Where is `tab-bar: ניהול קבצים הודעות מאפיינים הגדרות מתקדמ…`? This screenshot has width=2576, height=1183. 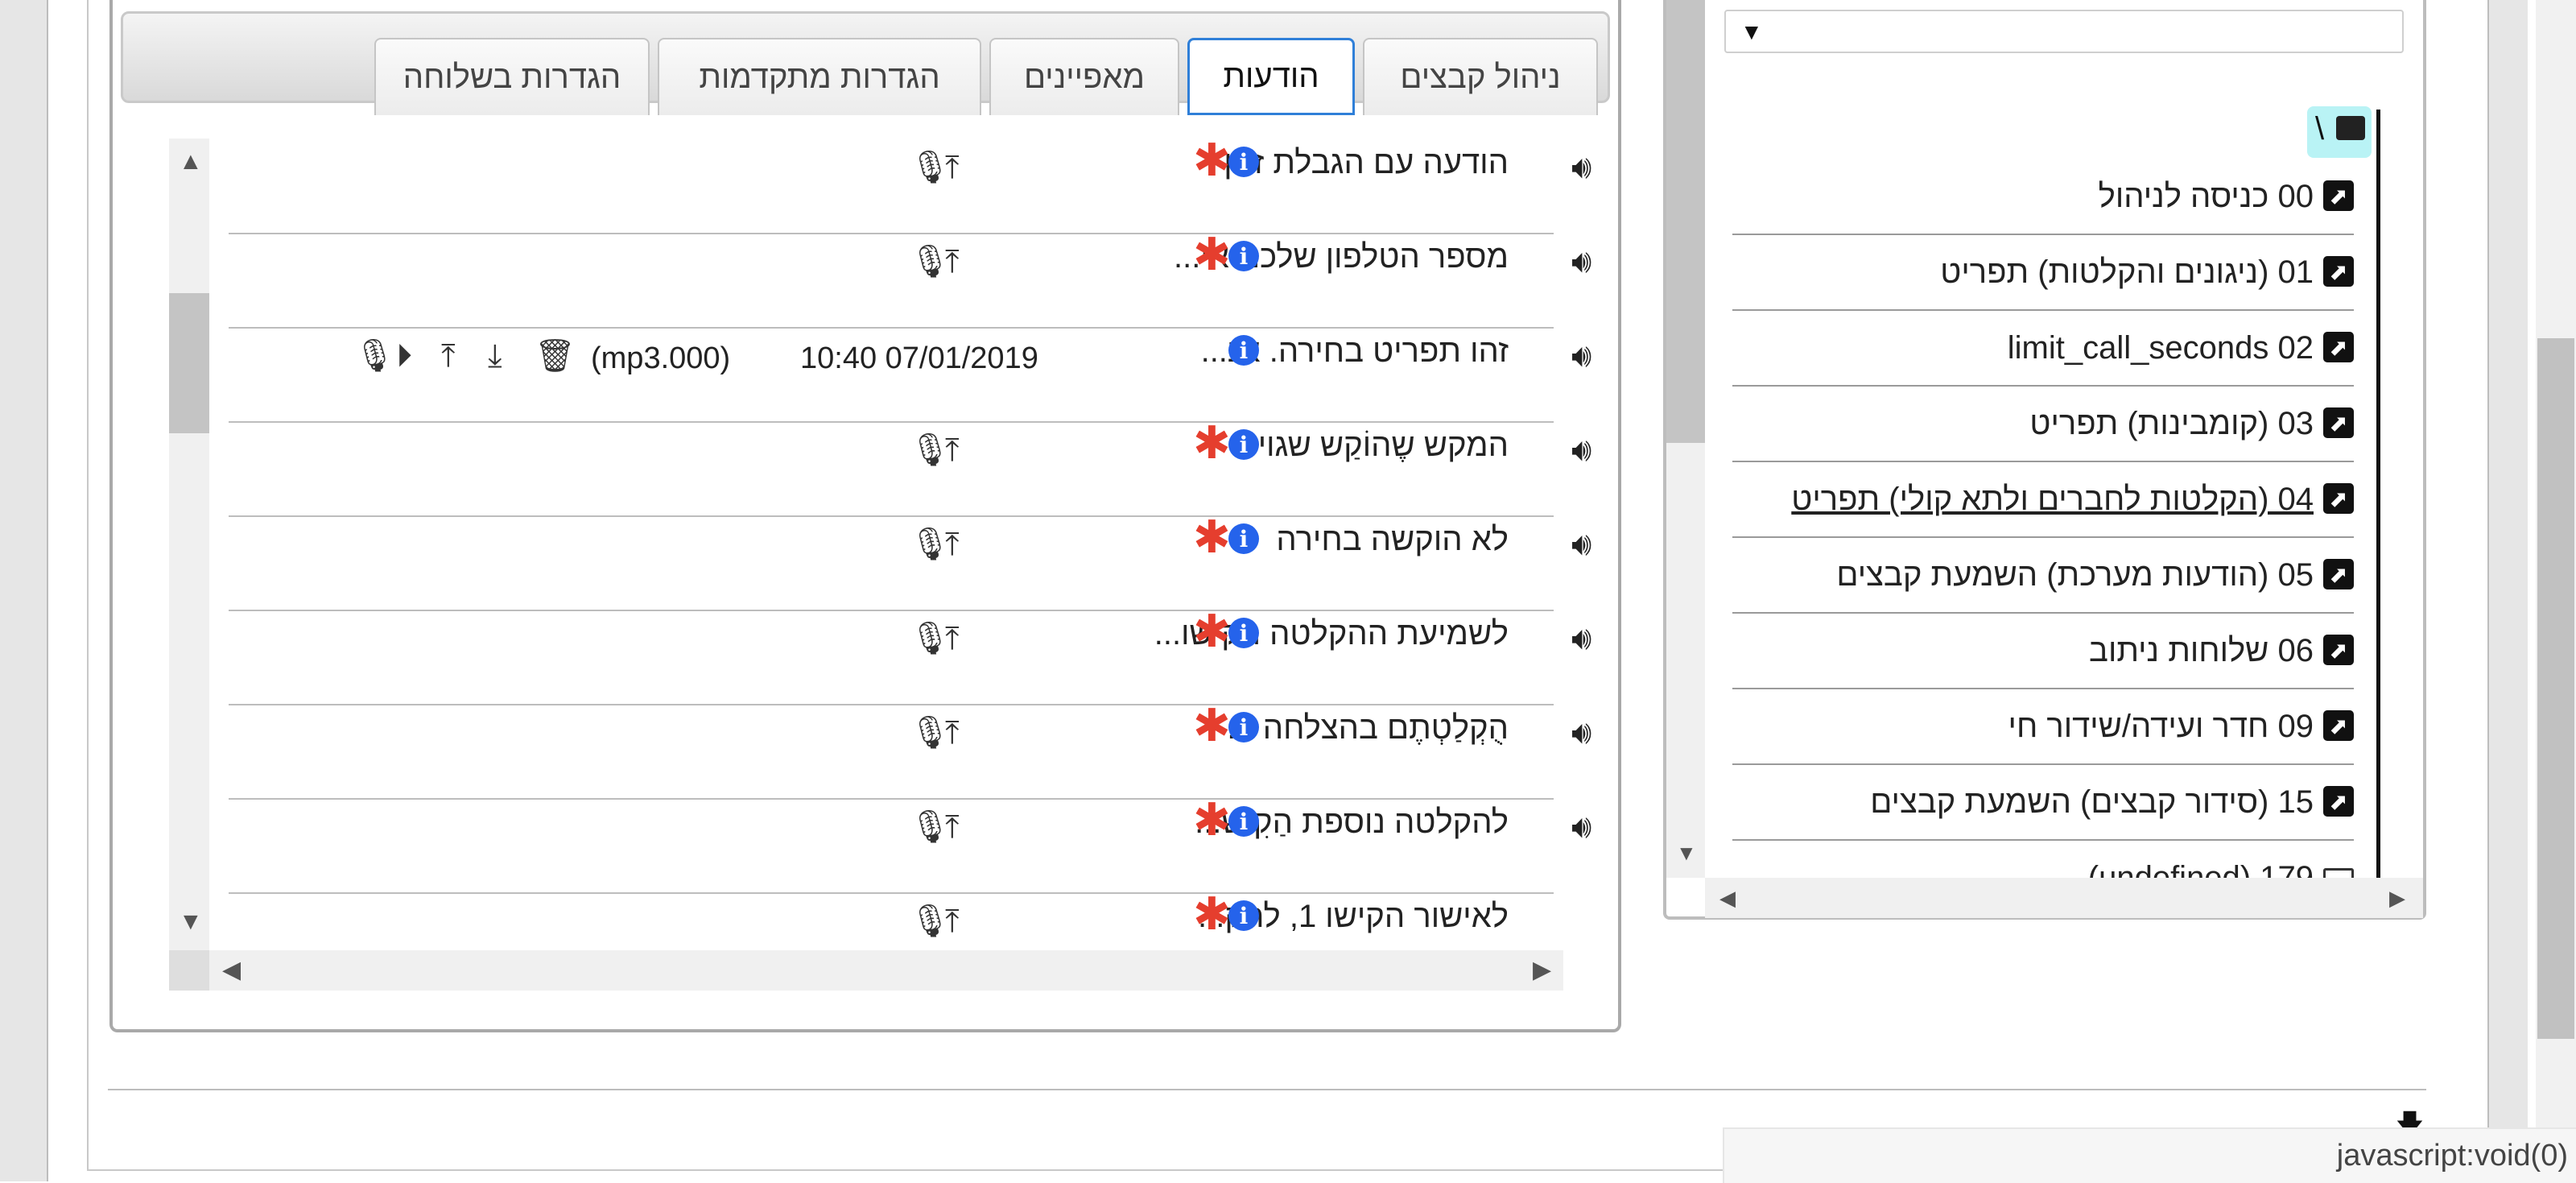 tab-bar: ניהול קבצים הודעות מאפיינים הגדרות מתקדמ… is located at coordinates (865, 63).